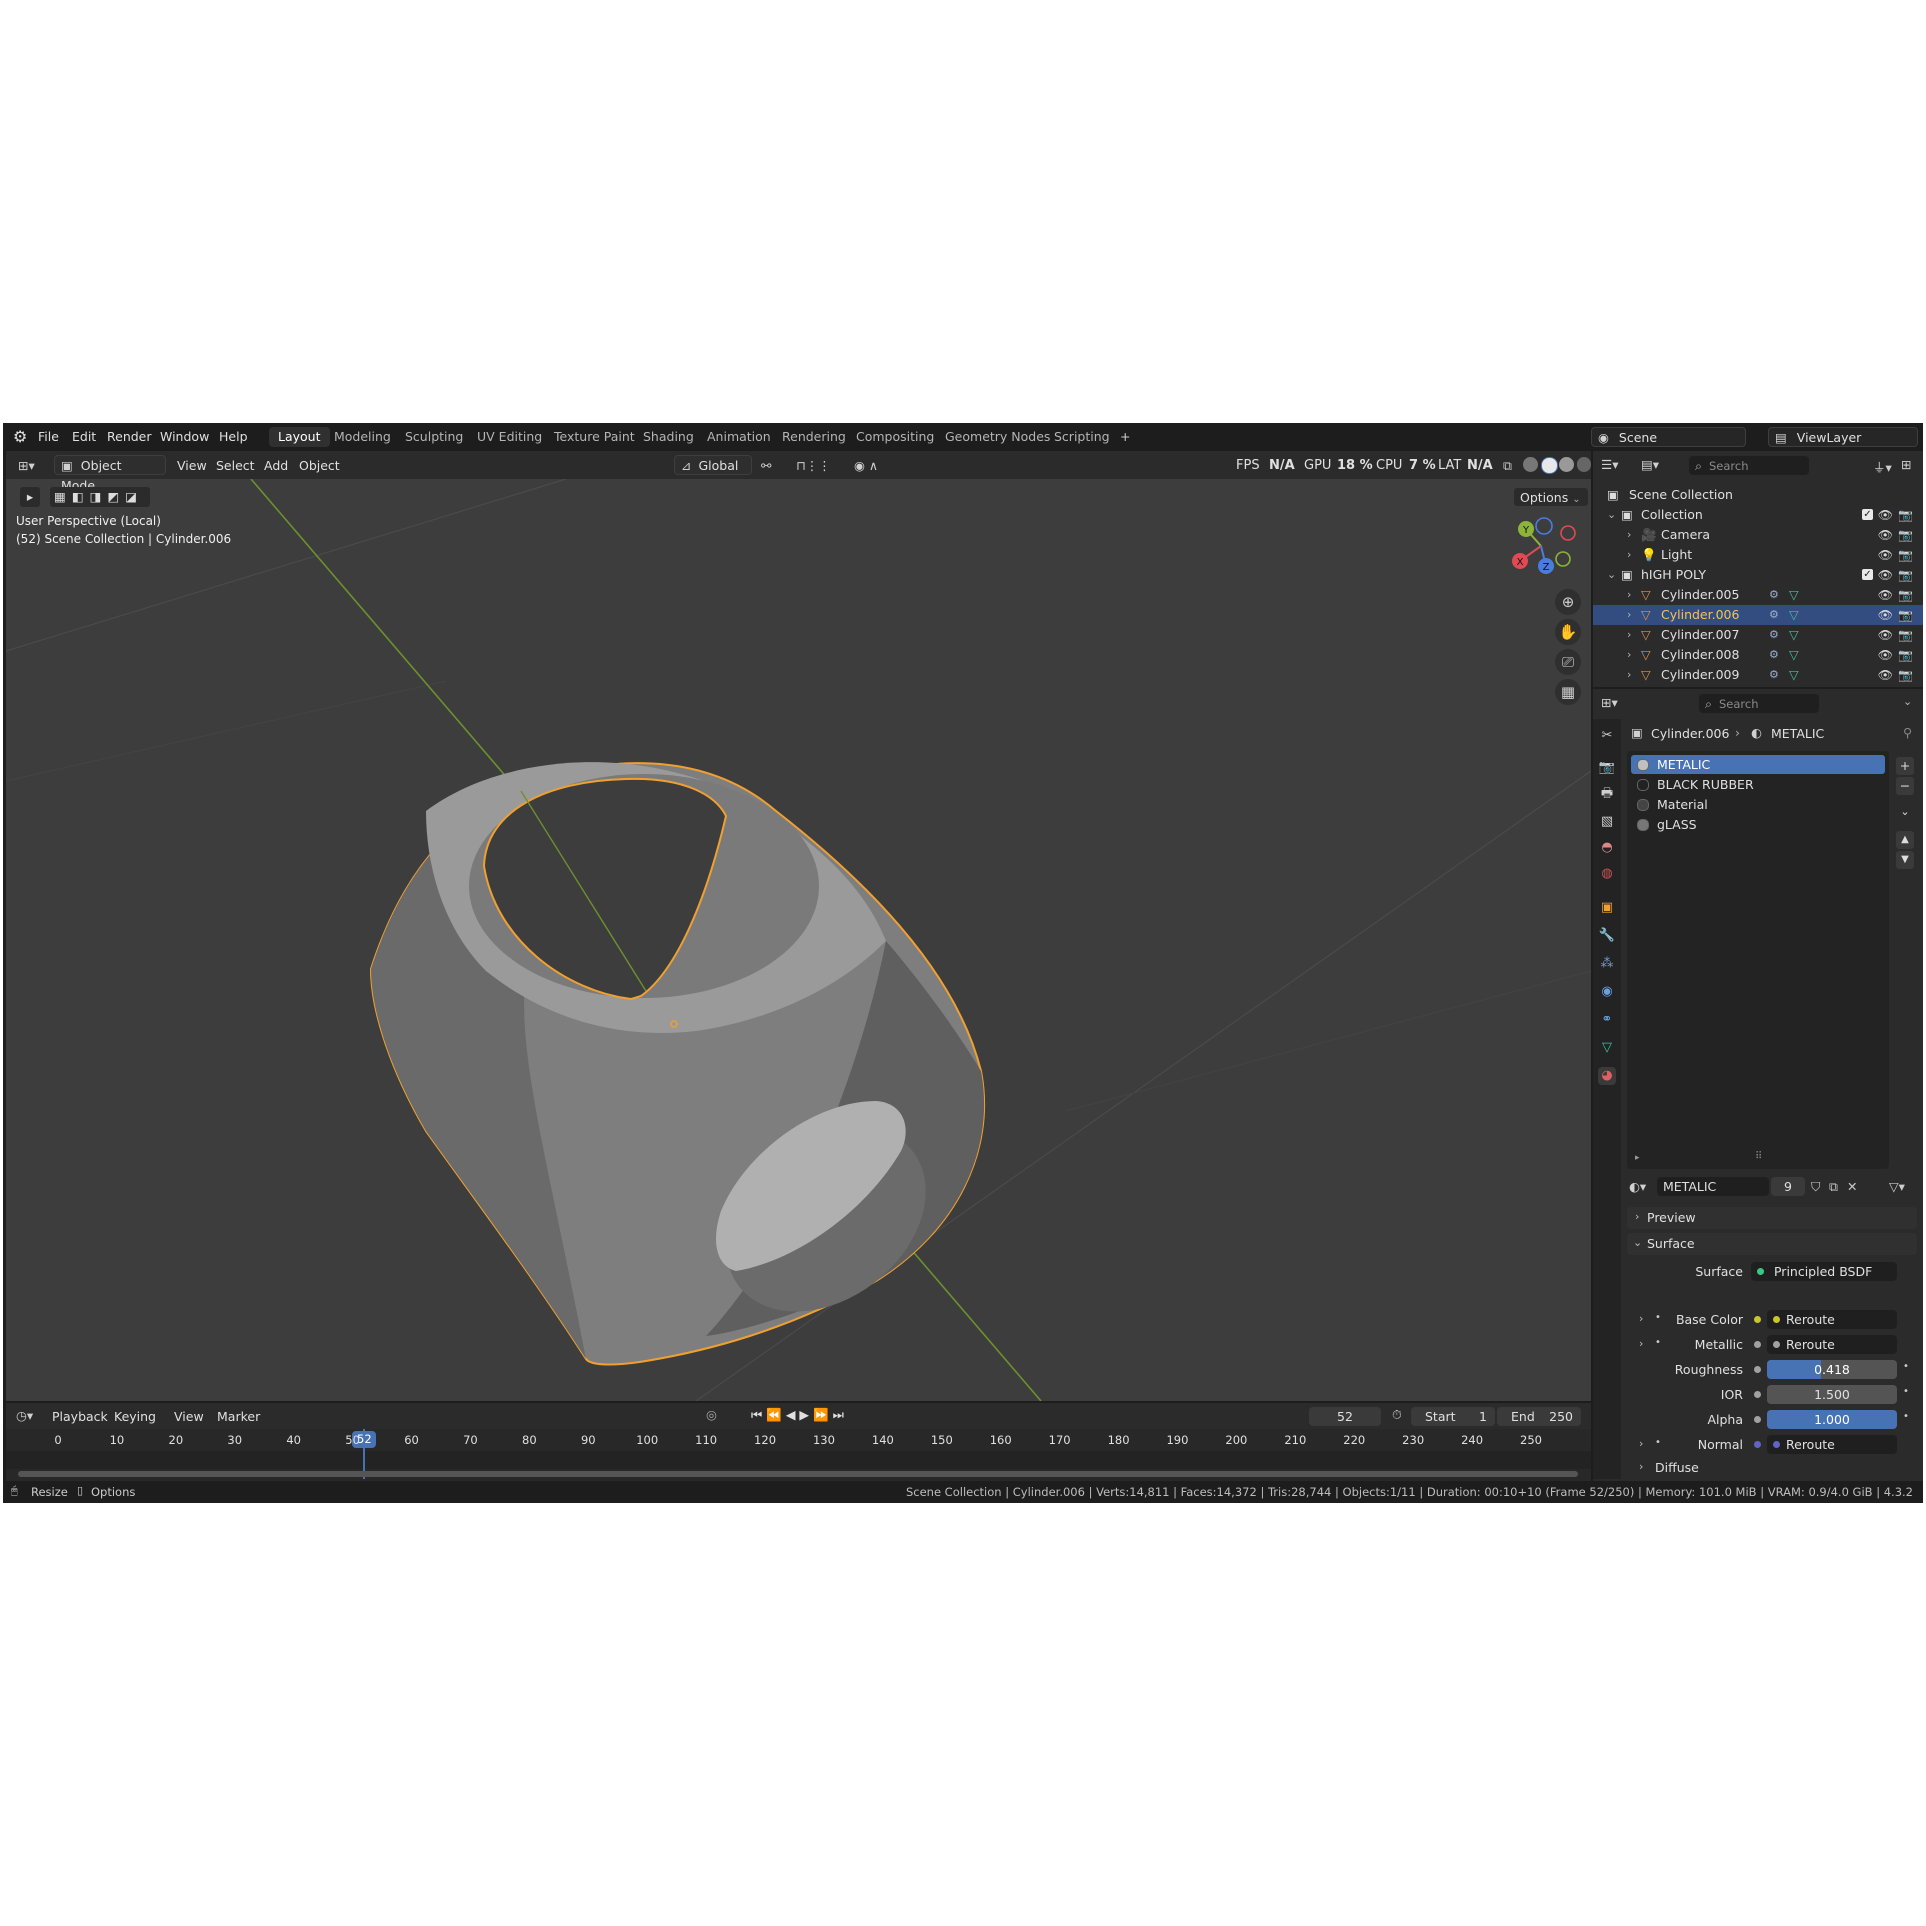 The image size is (1926, 1926). I want to click on material-tab-icon: ◕, so click(1607, 1076).